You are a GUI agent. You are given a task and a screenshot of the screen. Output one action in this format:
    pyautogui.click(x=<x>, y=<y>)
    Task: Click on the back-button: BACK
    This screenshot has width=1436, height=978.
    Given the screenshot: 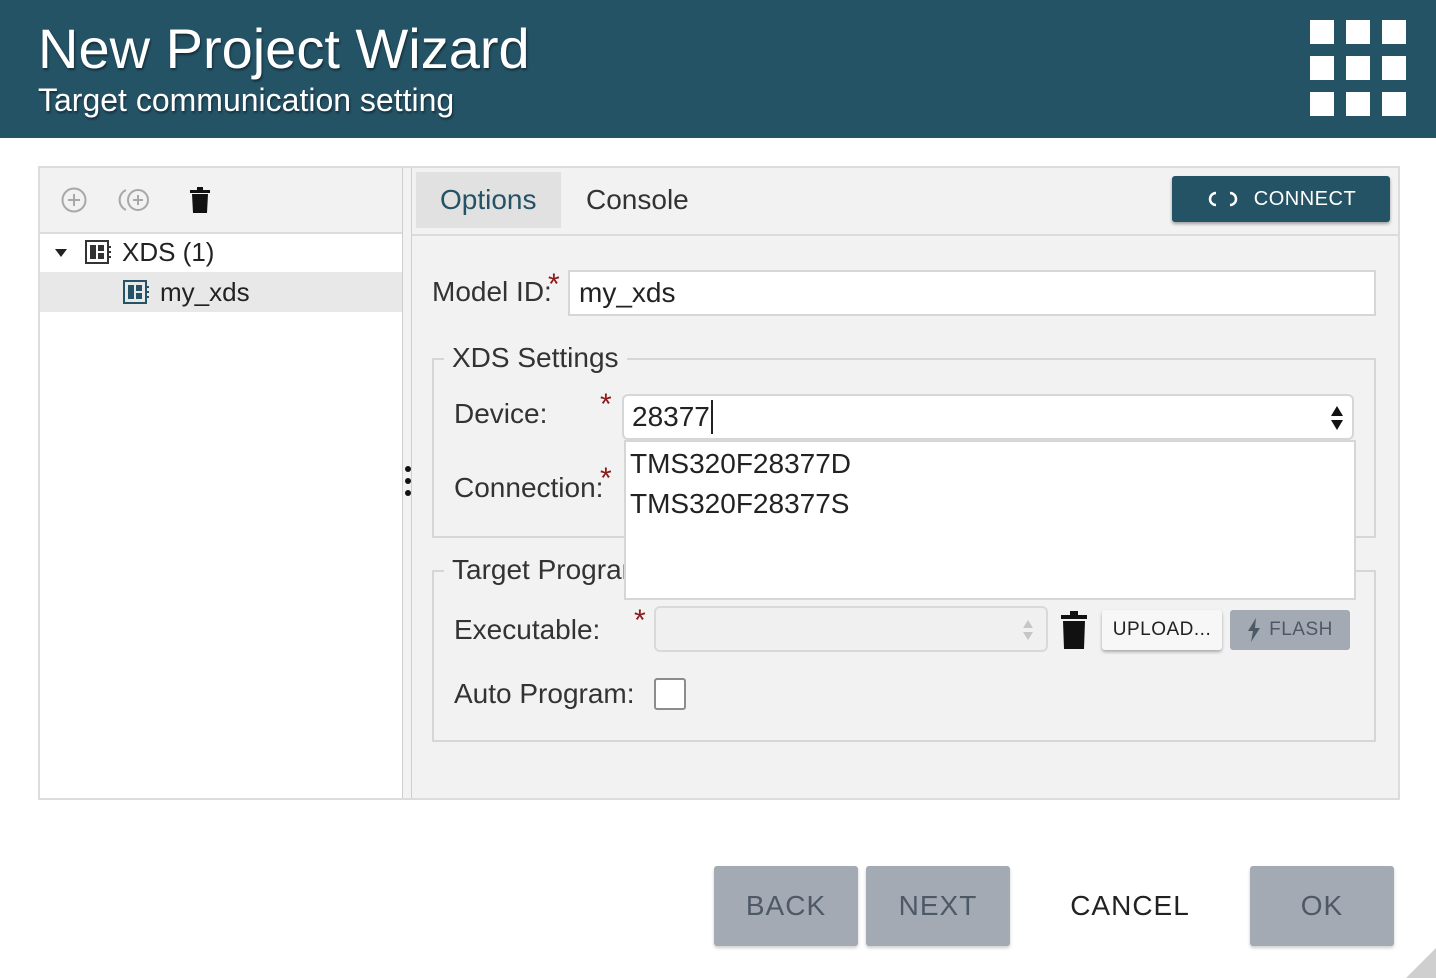 What is the action you would take?
    pyautogui.click(x=786, y=906)
    